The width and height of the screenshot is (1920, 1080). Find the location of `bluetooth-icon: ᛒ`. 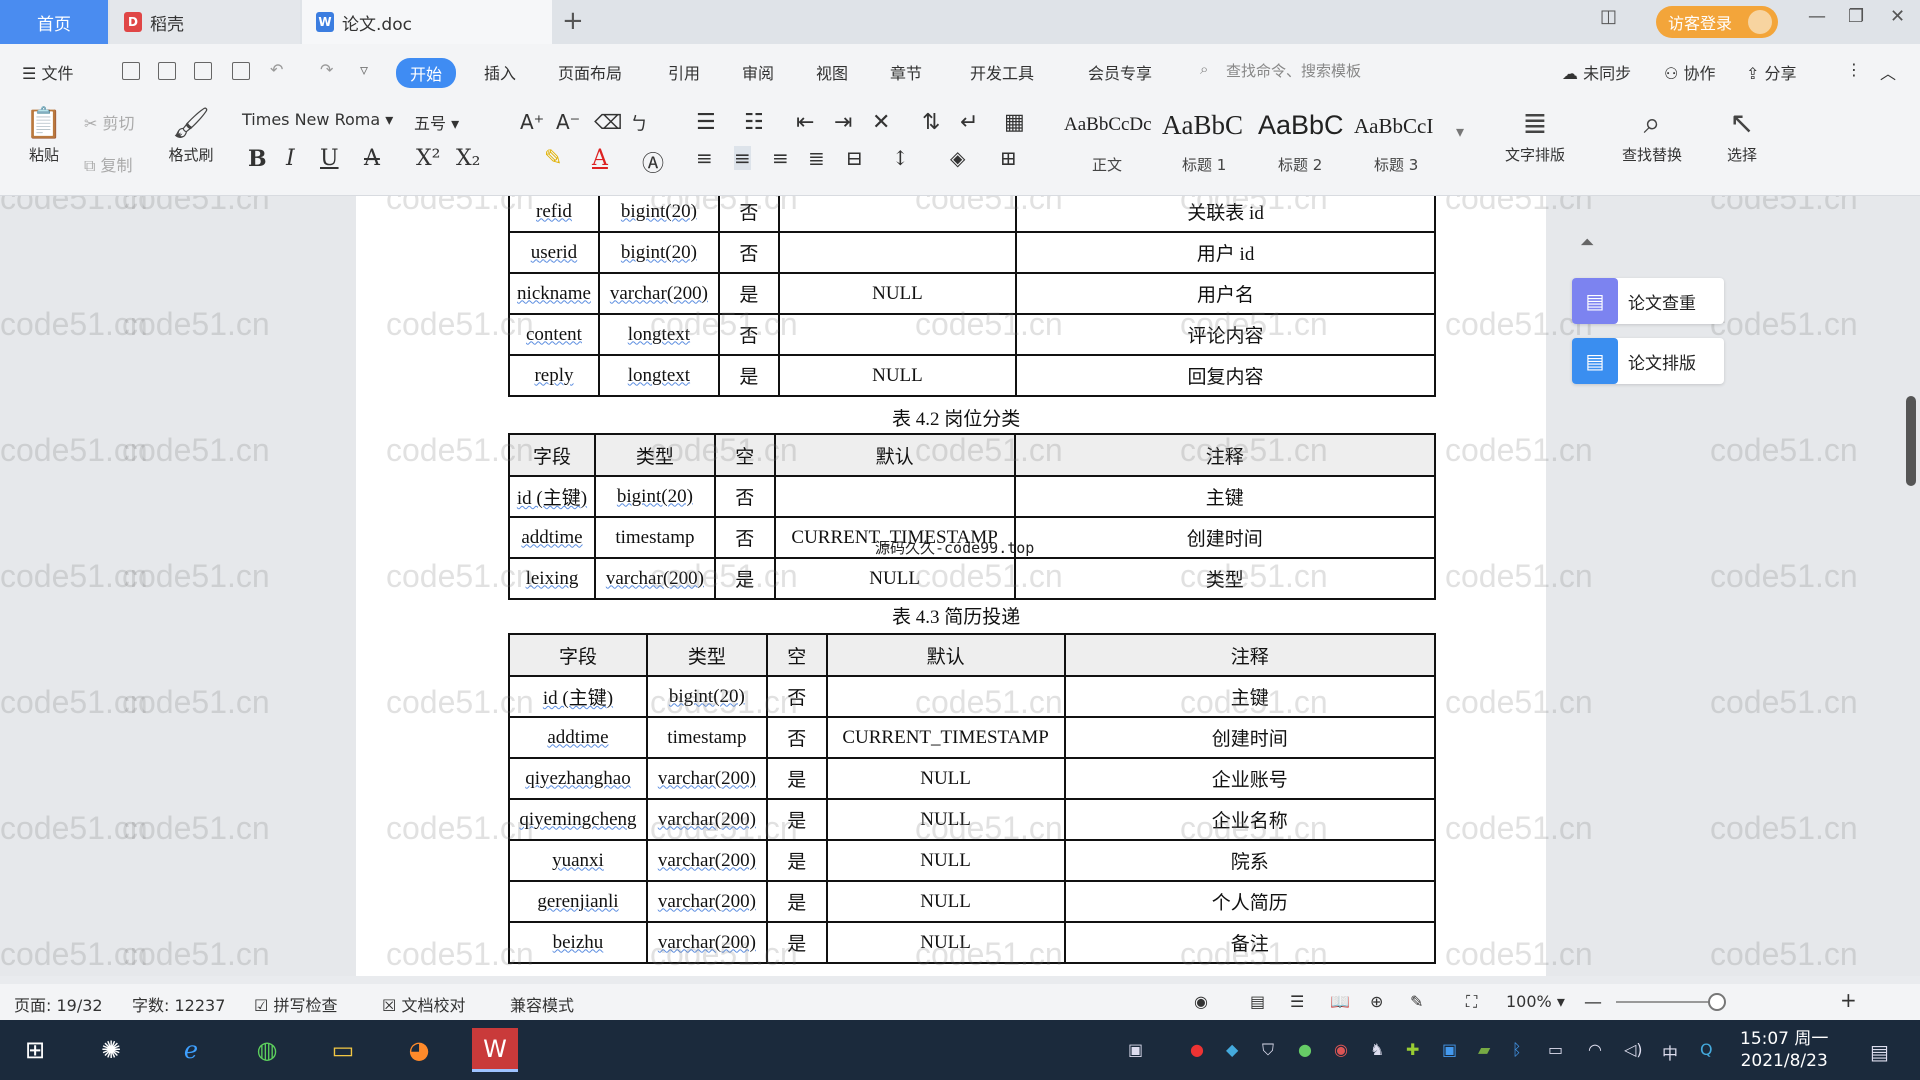

bluetooth-icon: ᛒ is located at coordinates (1517, 1049).